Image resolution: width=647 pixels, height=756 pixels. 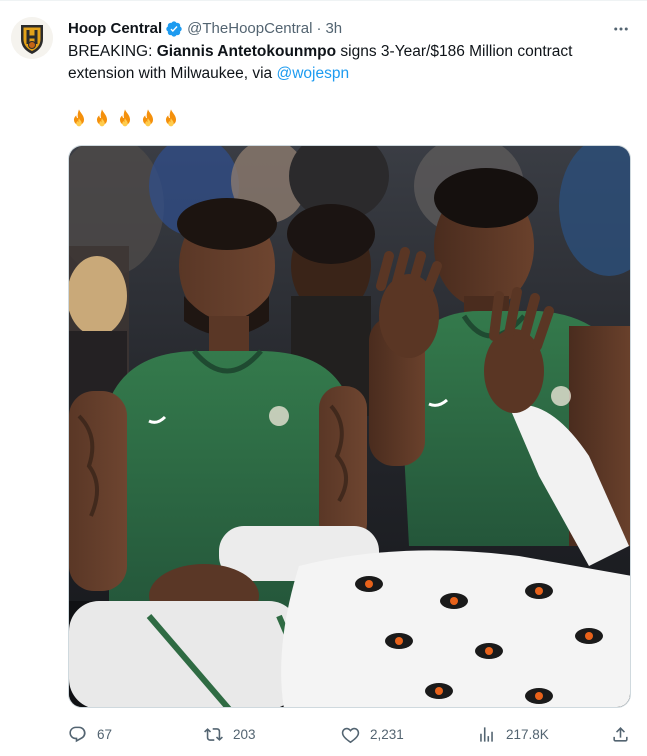 What do you see at coordinates (230, 734) in the screenshot?
I see `repost-button: 203` at bounding box center [230, 734].